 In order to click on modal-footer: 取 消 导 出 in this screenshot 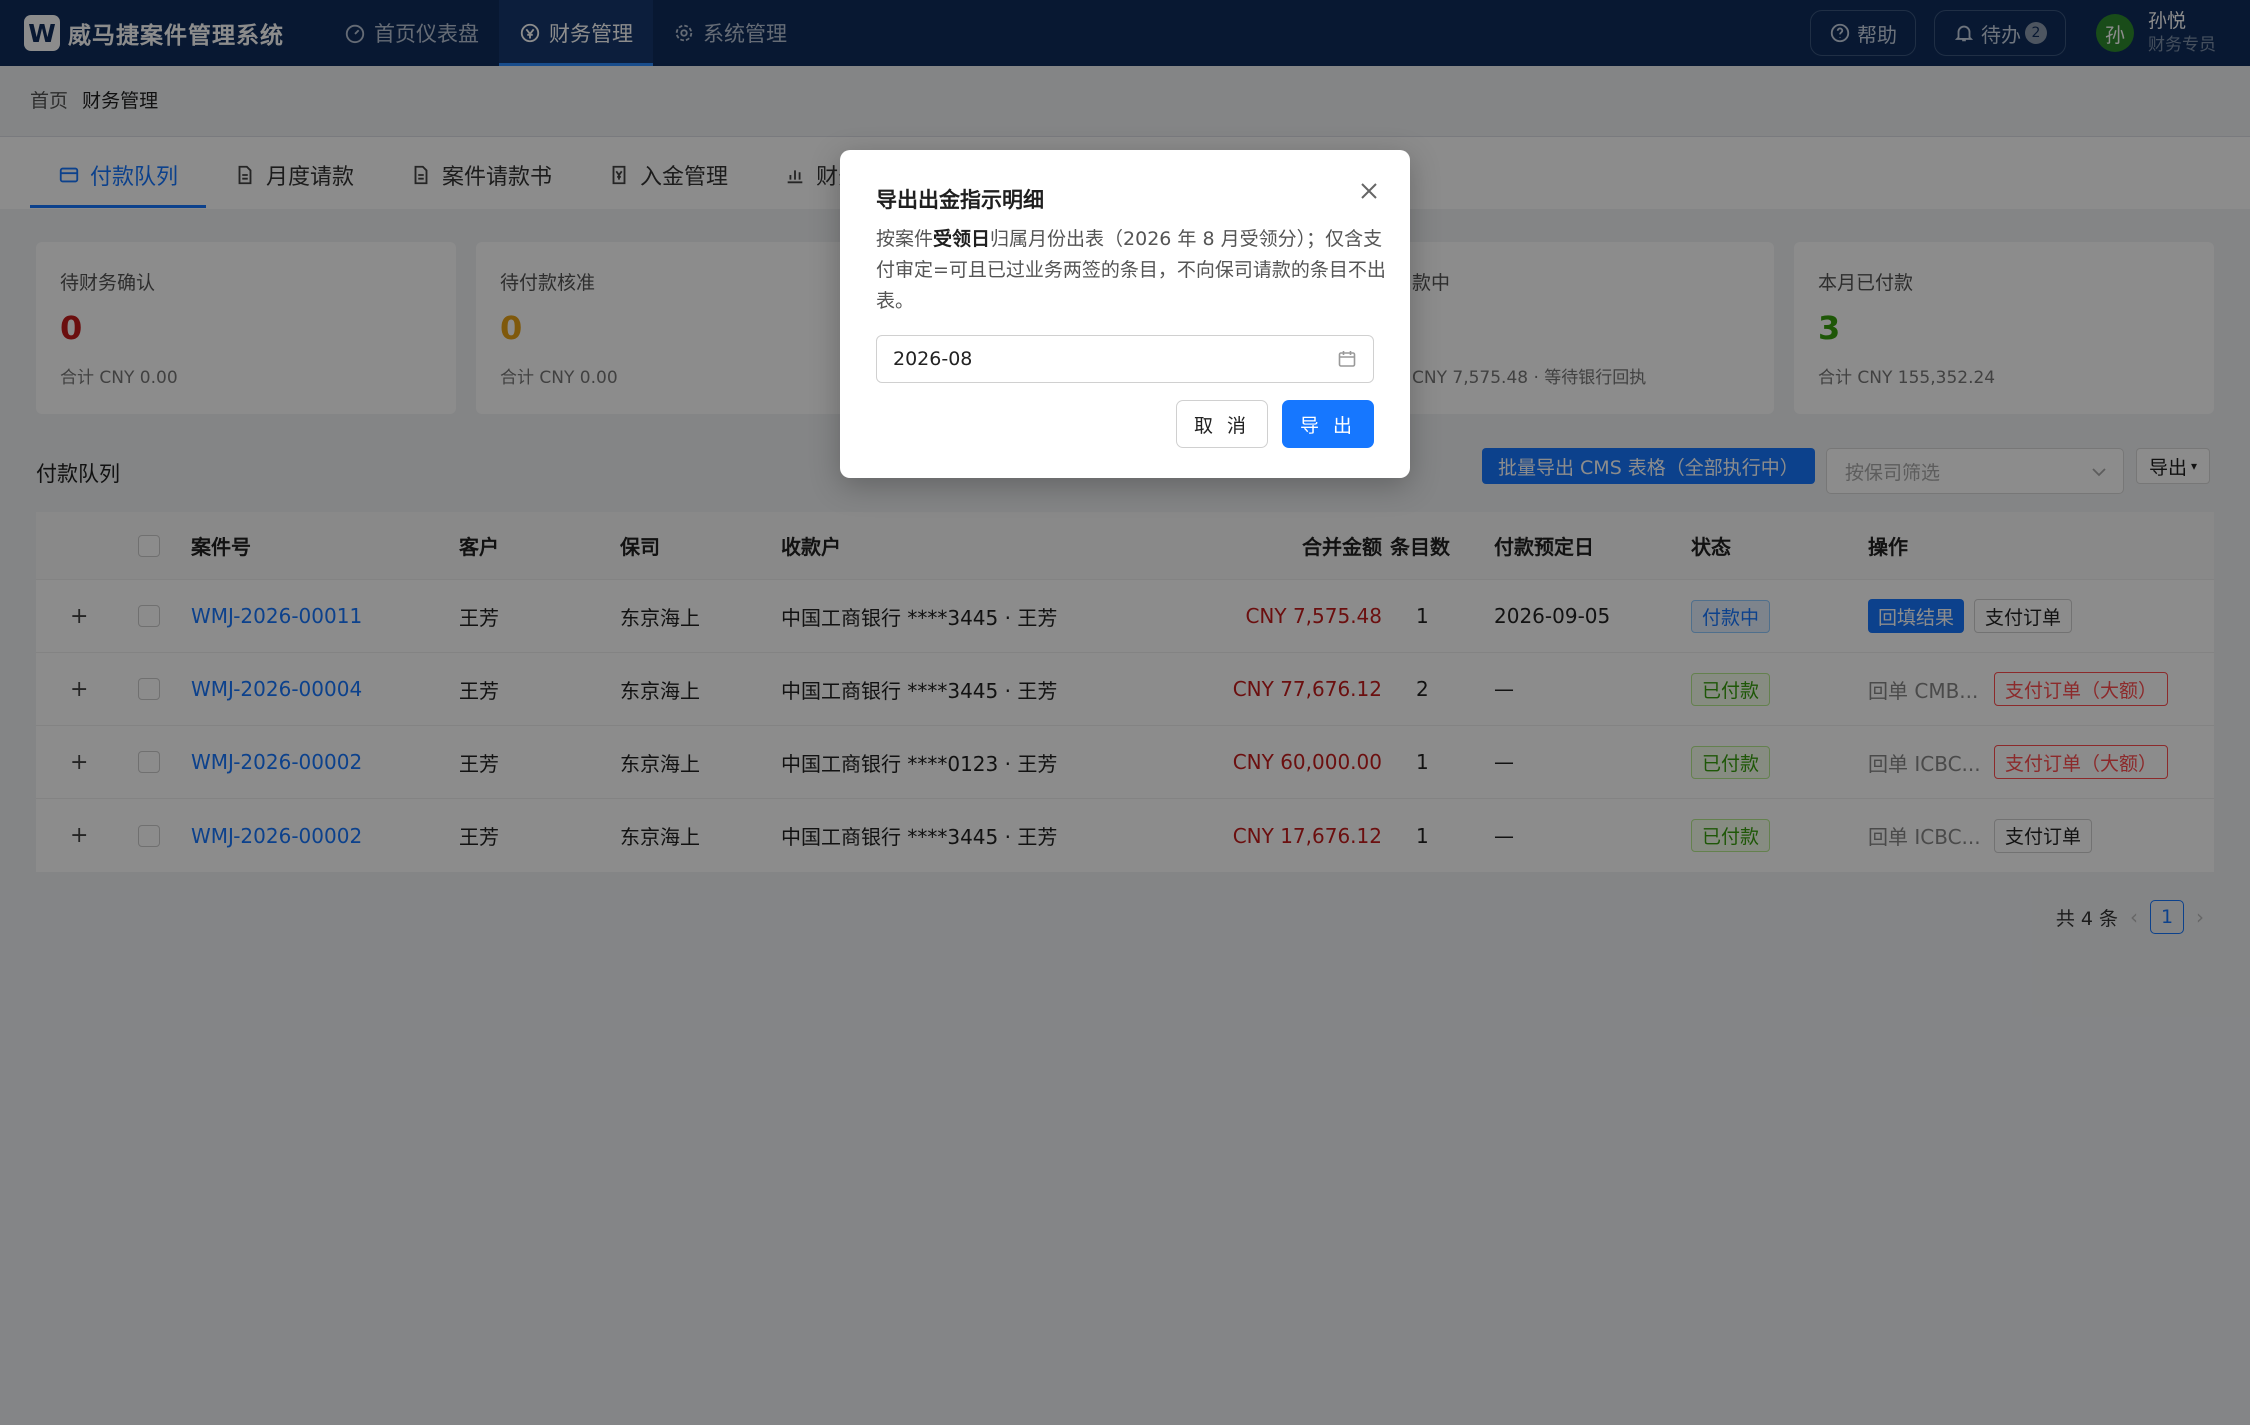, I will do `click(1268, 424)`.